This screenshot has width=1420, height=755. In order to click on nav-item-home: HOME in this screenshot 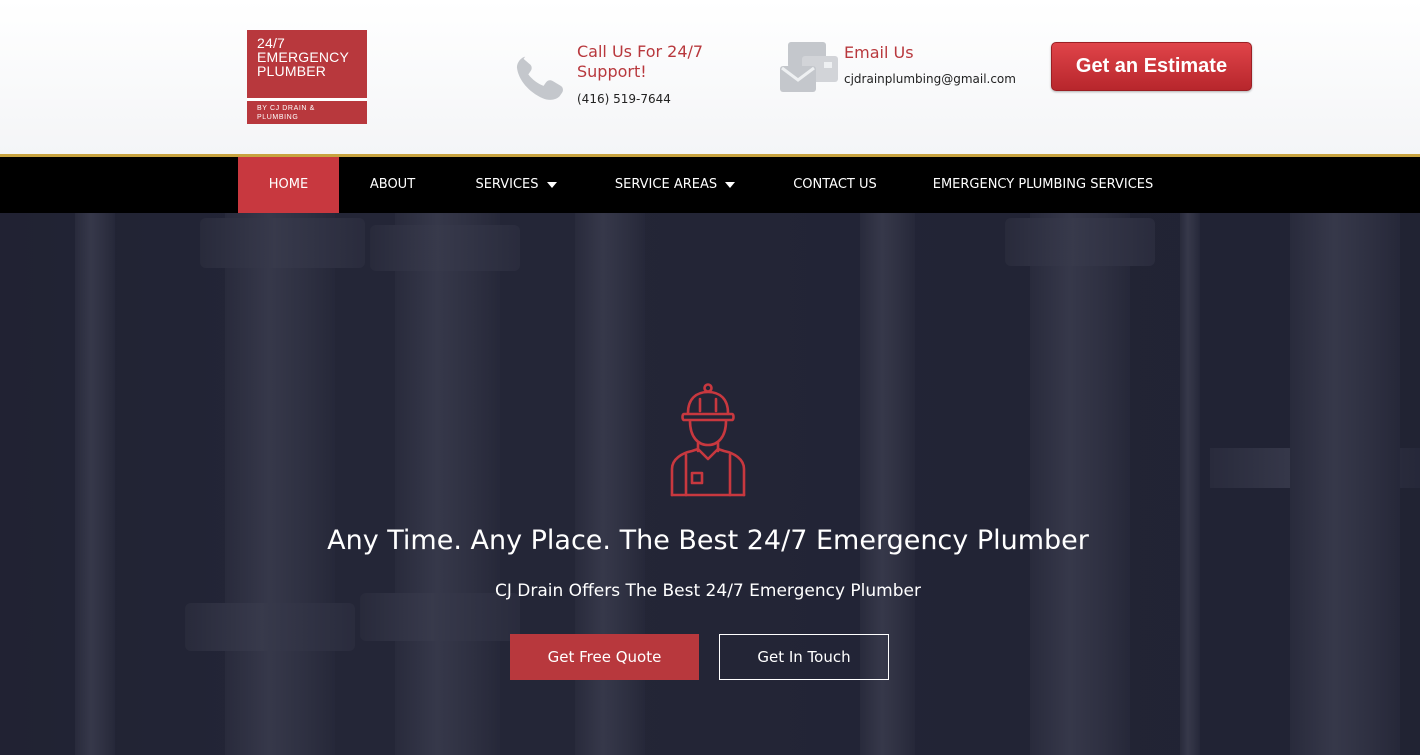, I will do `click(288, 185)`.